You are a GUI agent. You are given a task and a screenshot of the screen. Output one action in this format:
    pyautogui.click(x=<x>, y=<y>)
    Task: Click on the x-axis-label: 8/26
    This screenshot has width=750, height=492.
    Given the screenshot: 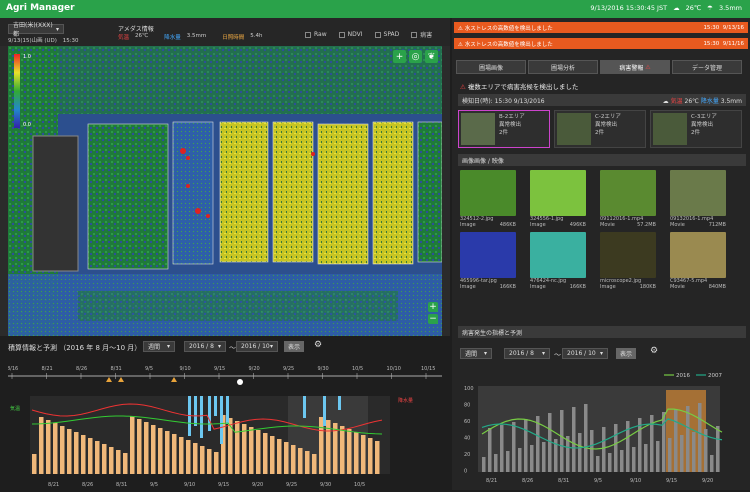 What is the action you would take?
    pyautogui.click(x=87, y=485)
    